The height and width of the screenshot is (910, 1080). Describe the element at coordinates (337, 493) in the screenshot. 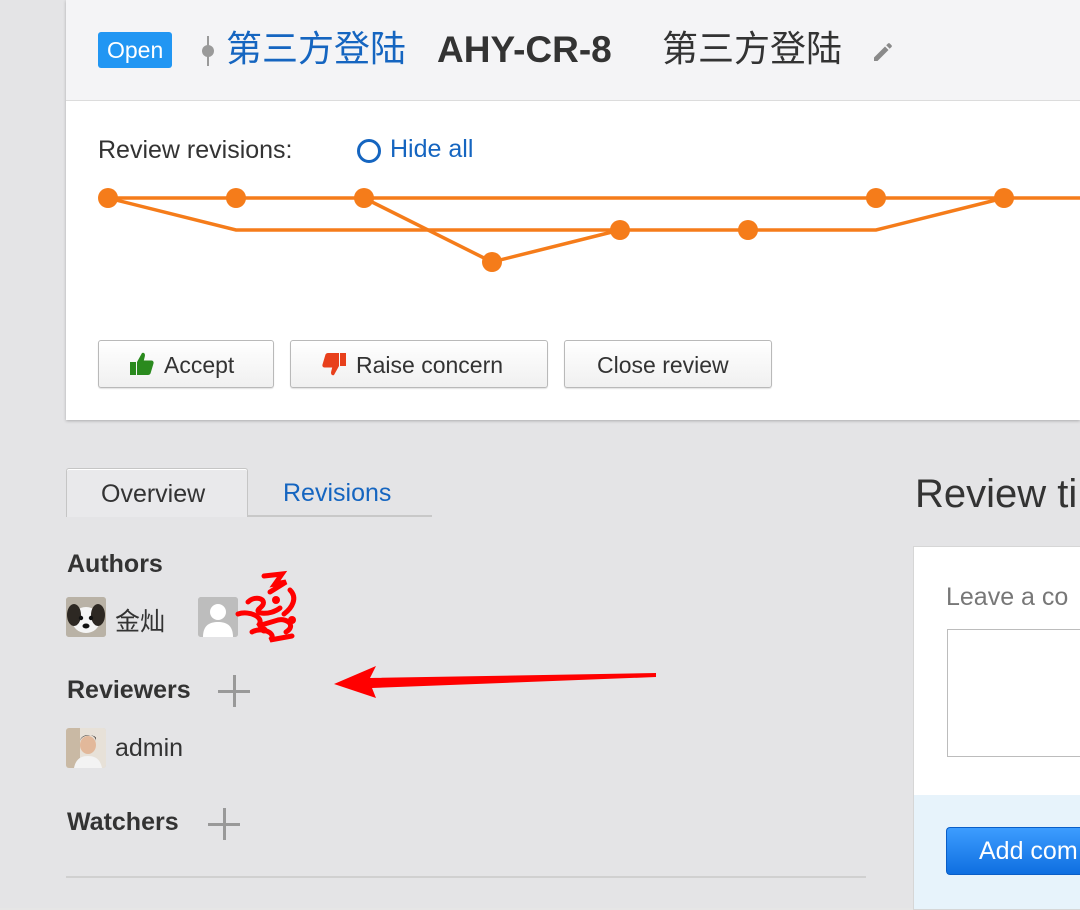

I see `tab-revisions: Revisions` at that location.